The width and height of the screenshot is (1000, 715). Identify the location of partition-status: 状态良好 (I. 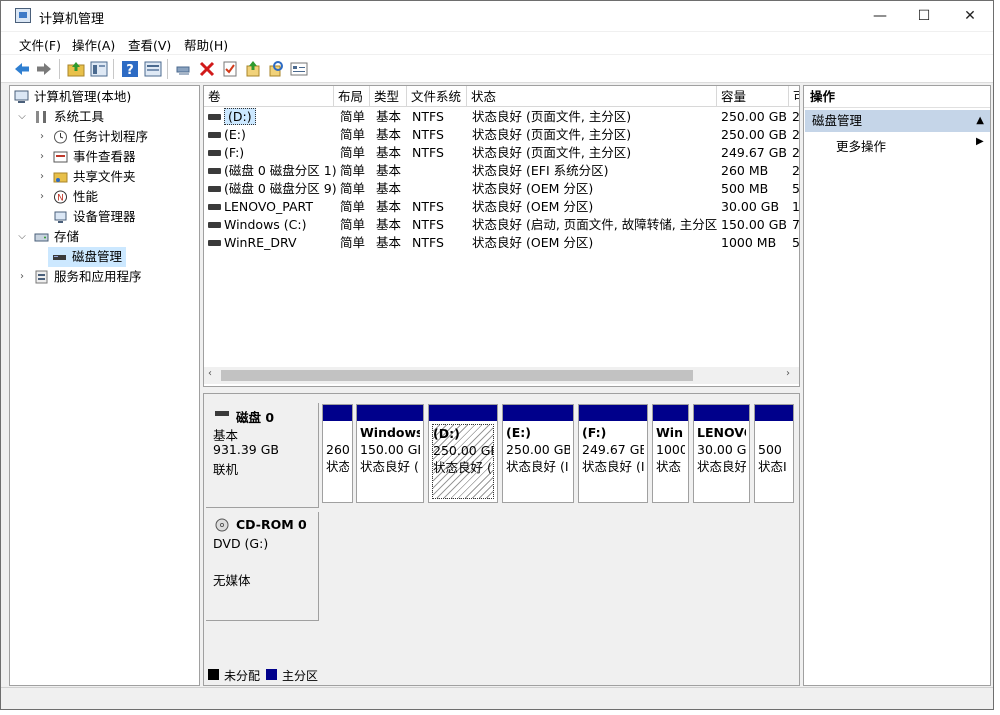
(537, 466).